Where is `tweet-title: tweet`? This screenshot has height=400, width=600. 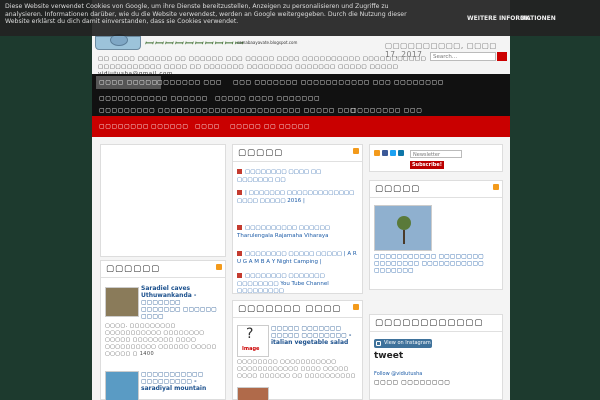
tweet-title: tweet is located at coordinates (389, 356).